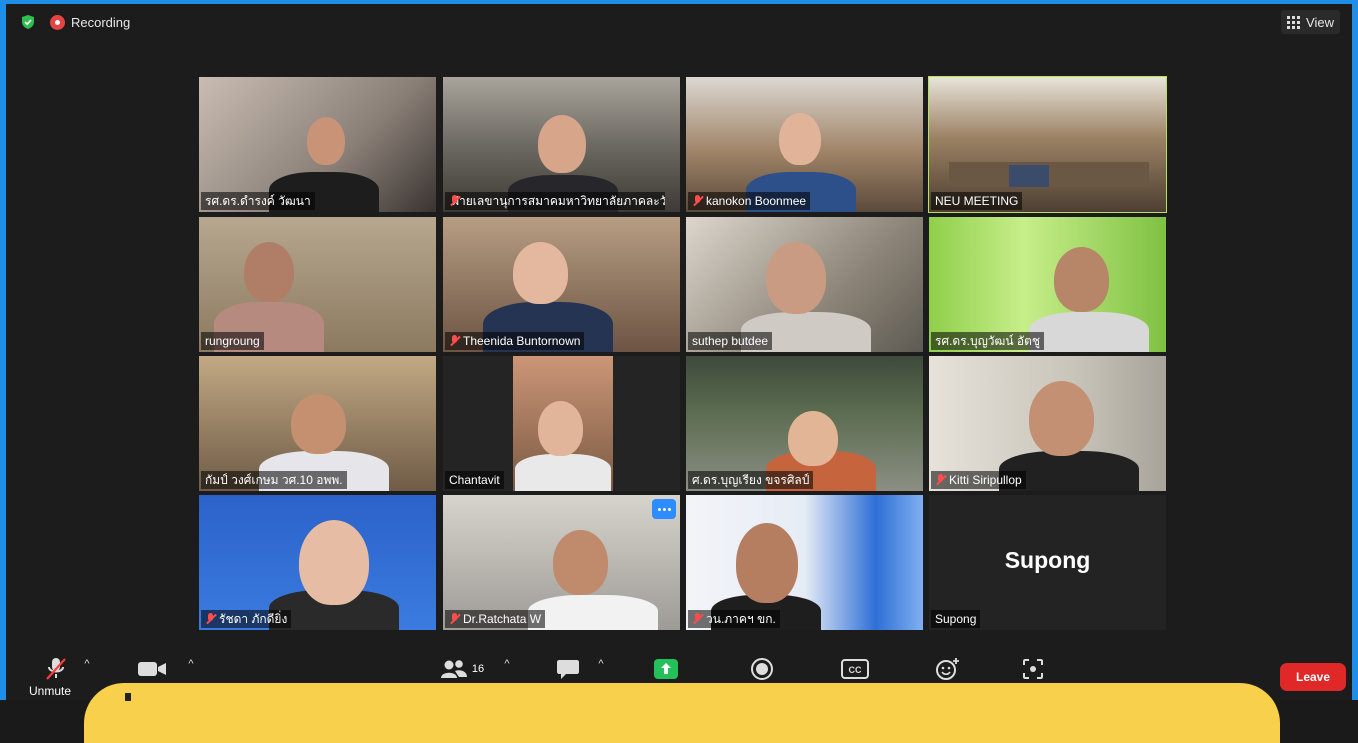 This screenshot has width=1358, height=743. What do you see at coordinates (978, 480) in the screenshot?
I see `participant-name-label: Kitti Siripullop` at bounding box center [978, 480].